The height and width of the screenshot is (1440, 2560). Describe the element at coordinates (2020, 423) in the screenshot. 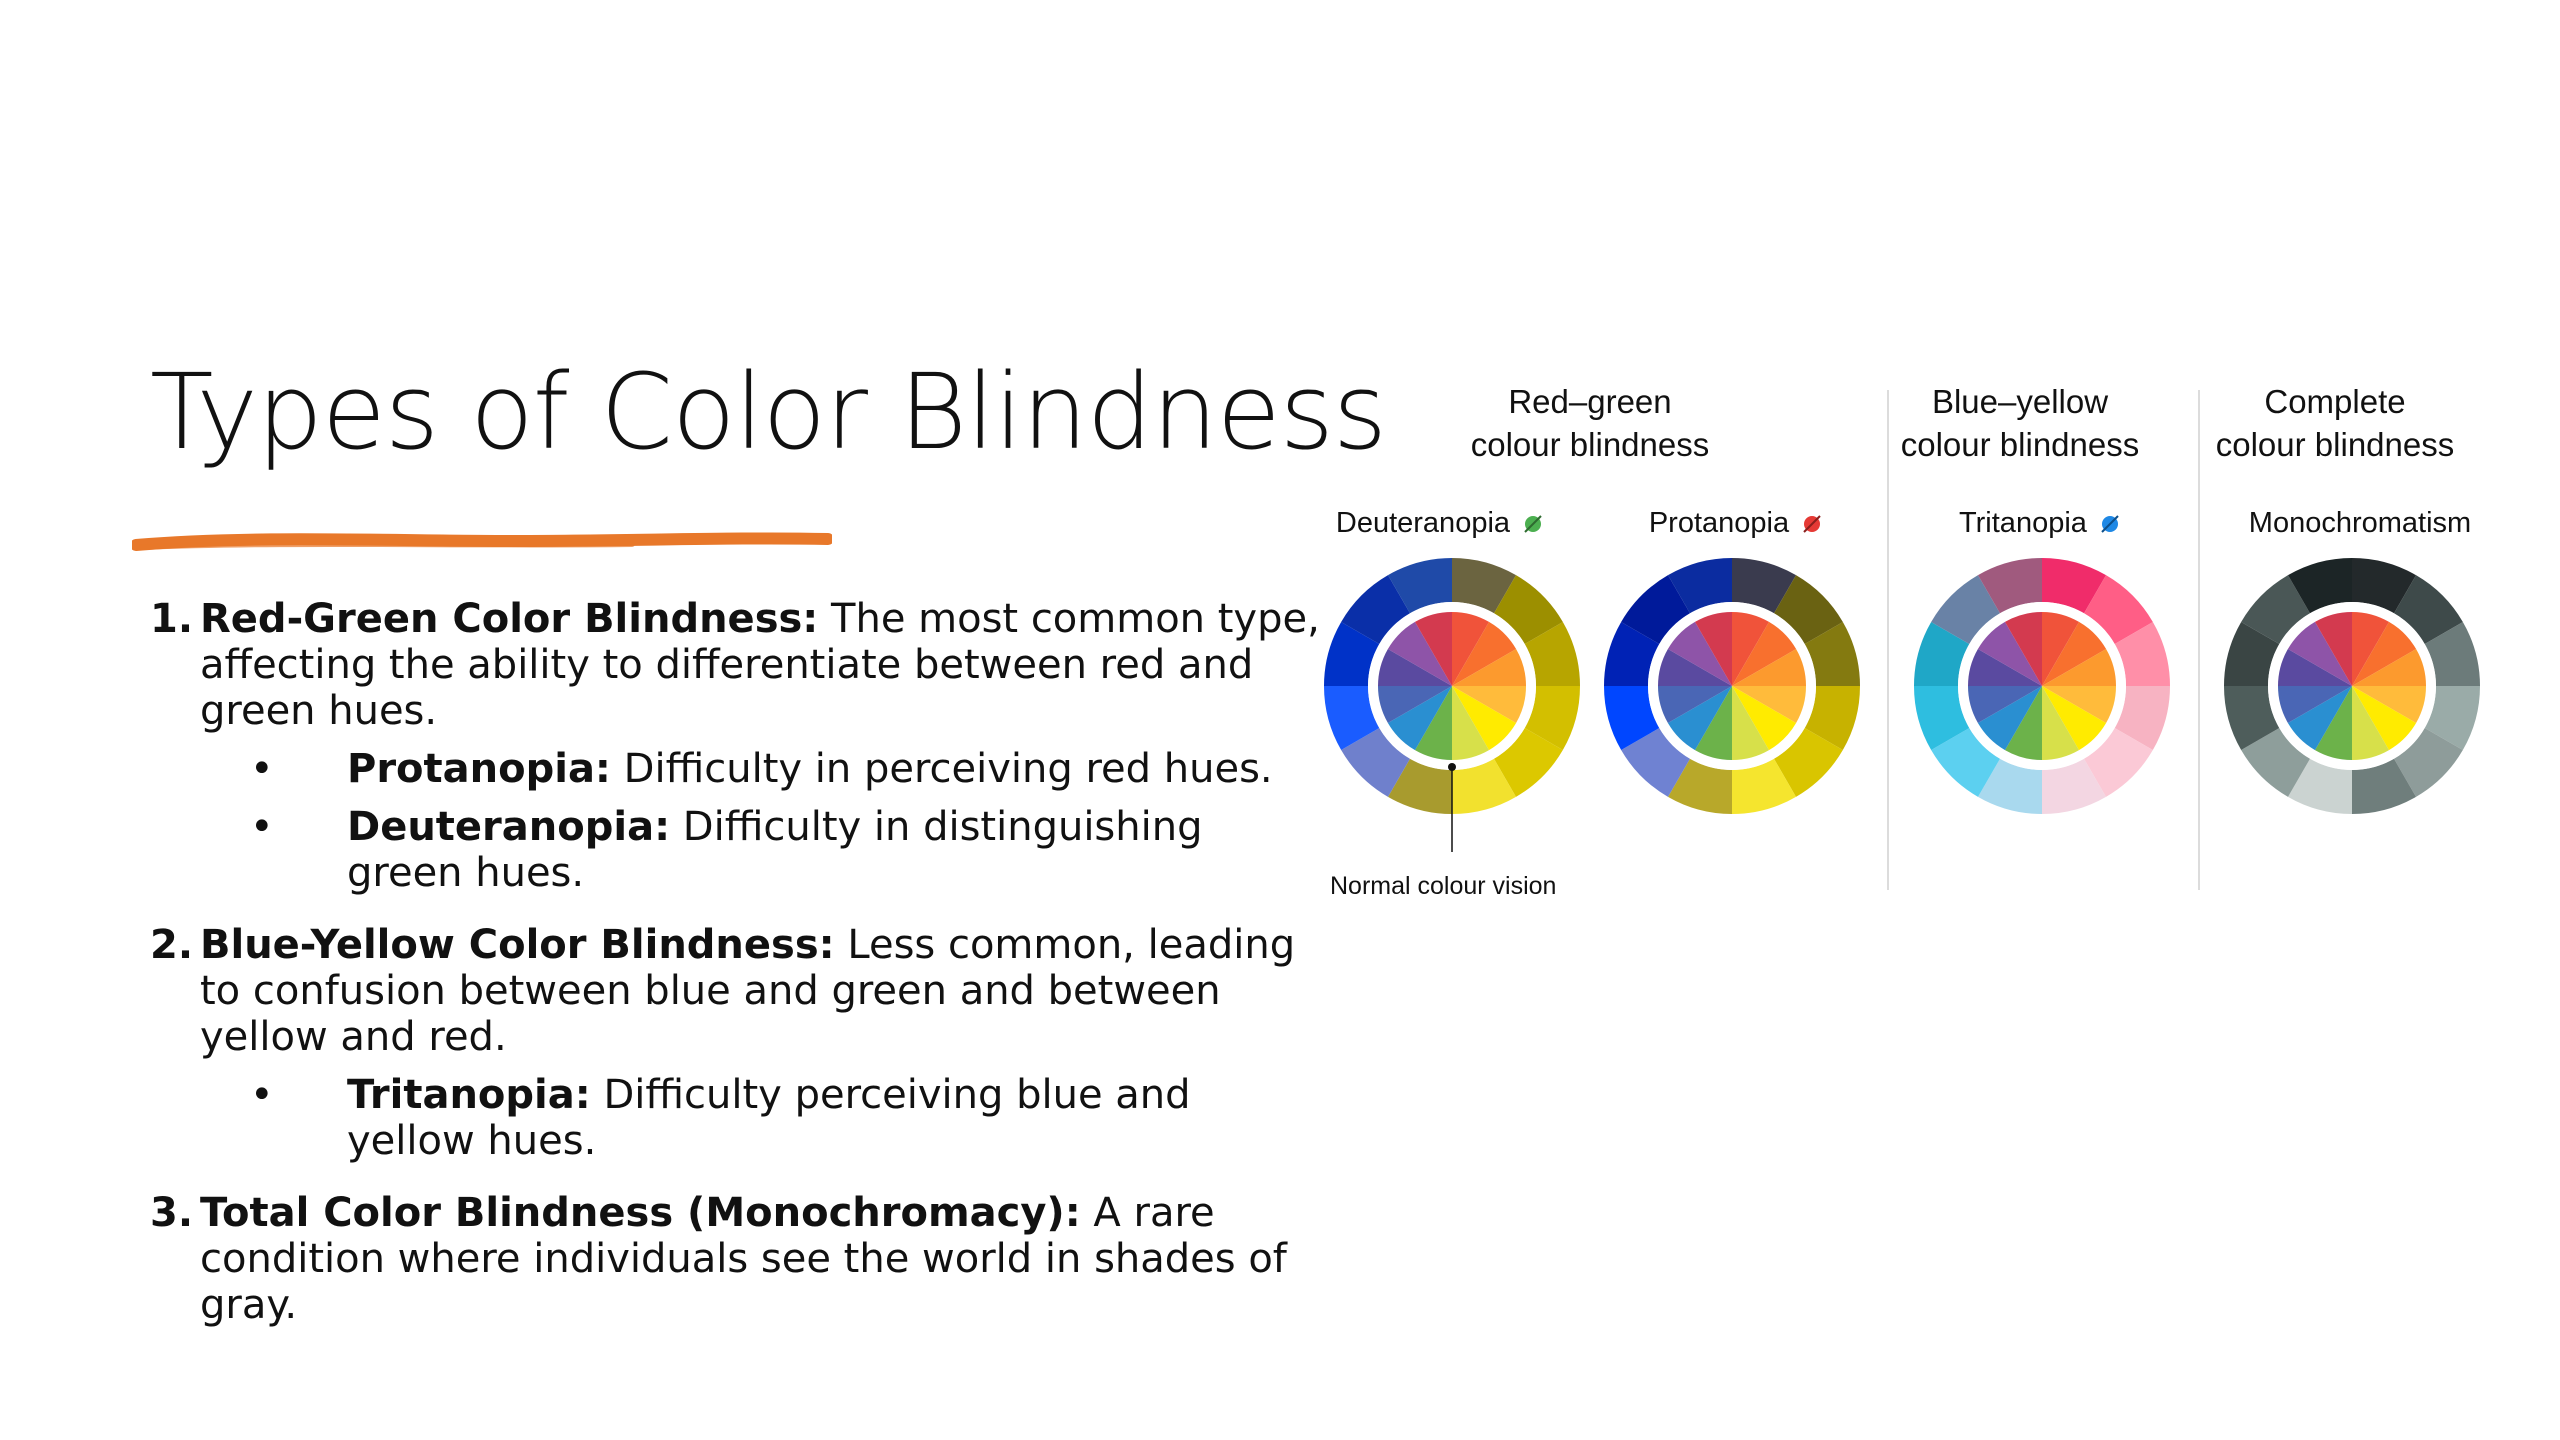

I see `group-header-blue-yellow: Blue–yellow colour blindness` at that location.